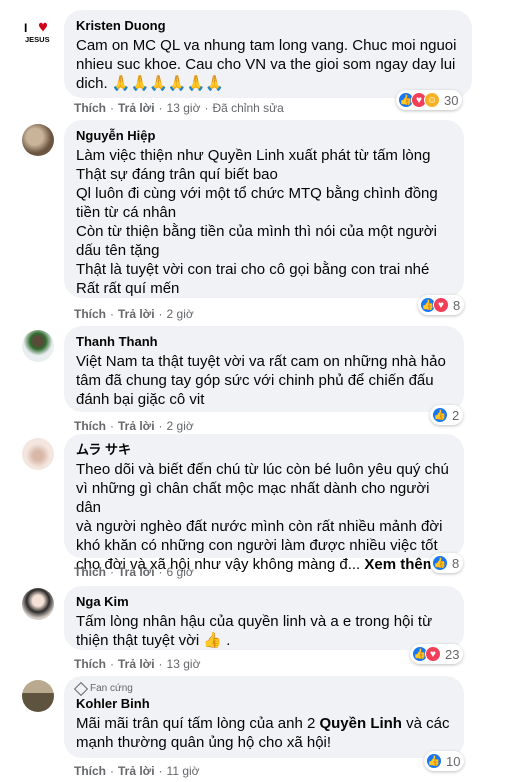 The width and height of the screenshot is (518, 782). Describe the element at coordinates (264, 703) in the screenshot. I see `comment-author: Kohler Binh` at that location.